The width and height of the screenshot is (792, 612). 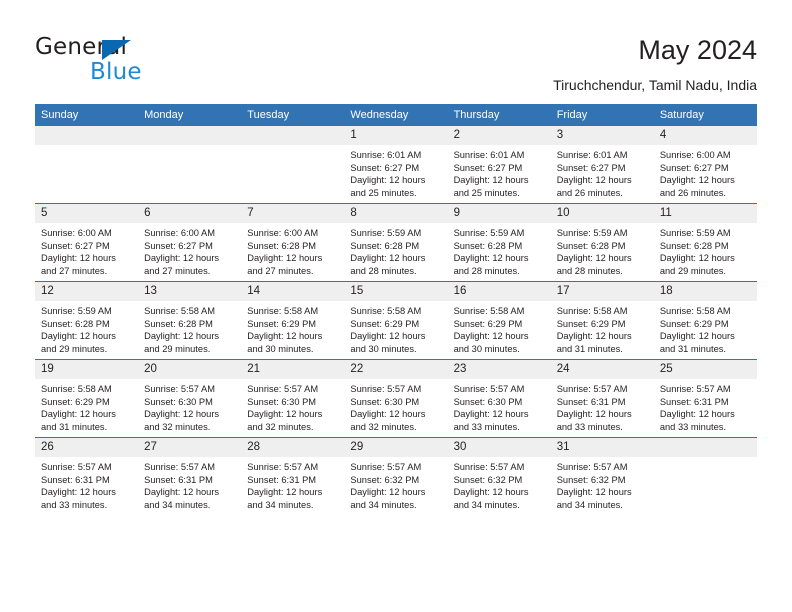 I want to click on sunset-text: Sunset: 6:28 PM, so click(x=178, y=323).